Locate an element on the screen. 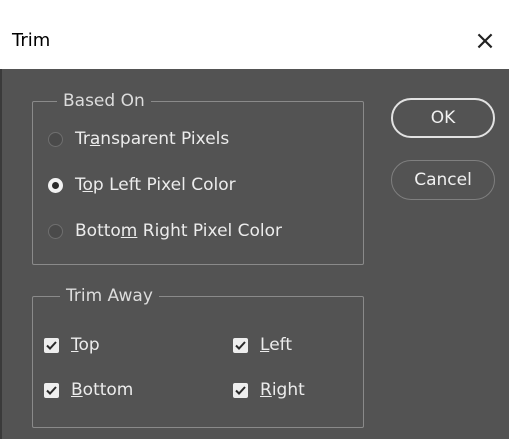 This screenshot has width=509, height=439. based-on-legend: Based On is located at coordinates (104, 101).